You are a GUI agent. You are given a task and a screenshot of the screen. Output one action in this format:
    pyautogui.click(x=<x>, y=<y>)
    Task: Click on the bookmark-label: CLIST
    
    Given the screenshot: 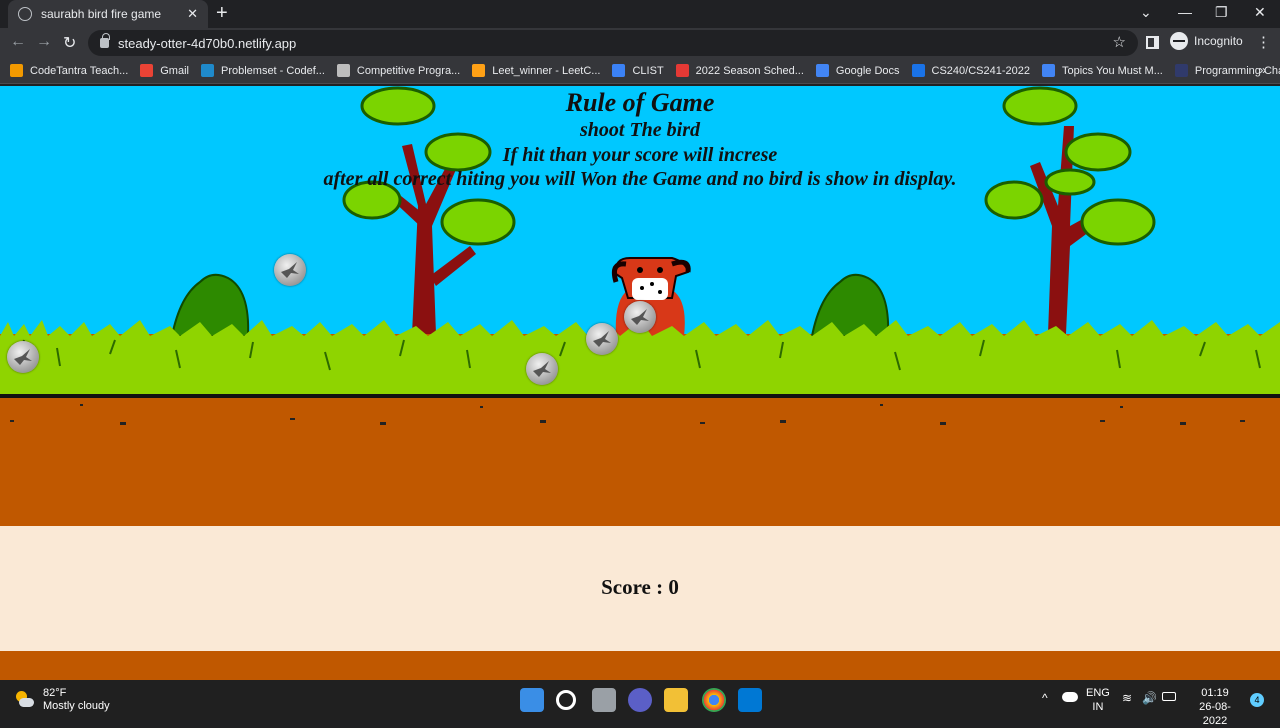 What is the action you would take?
    pyautogui.click(x=648, y=70)
    